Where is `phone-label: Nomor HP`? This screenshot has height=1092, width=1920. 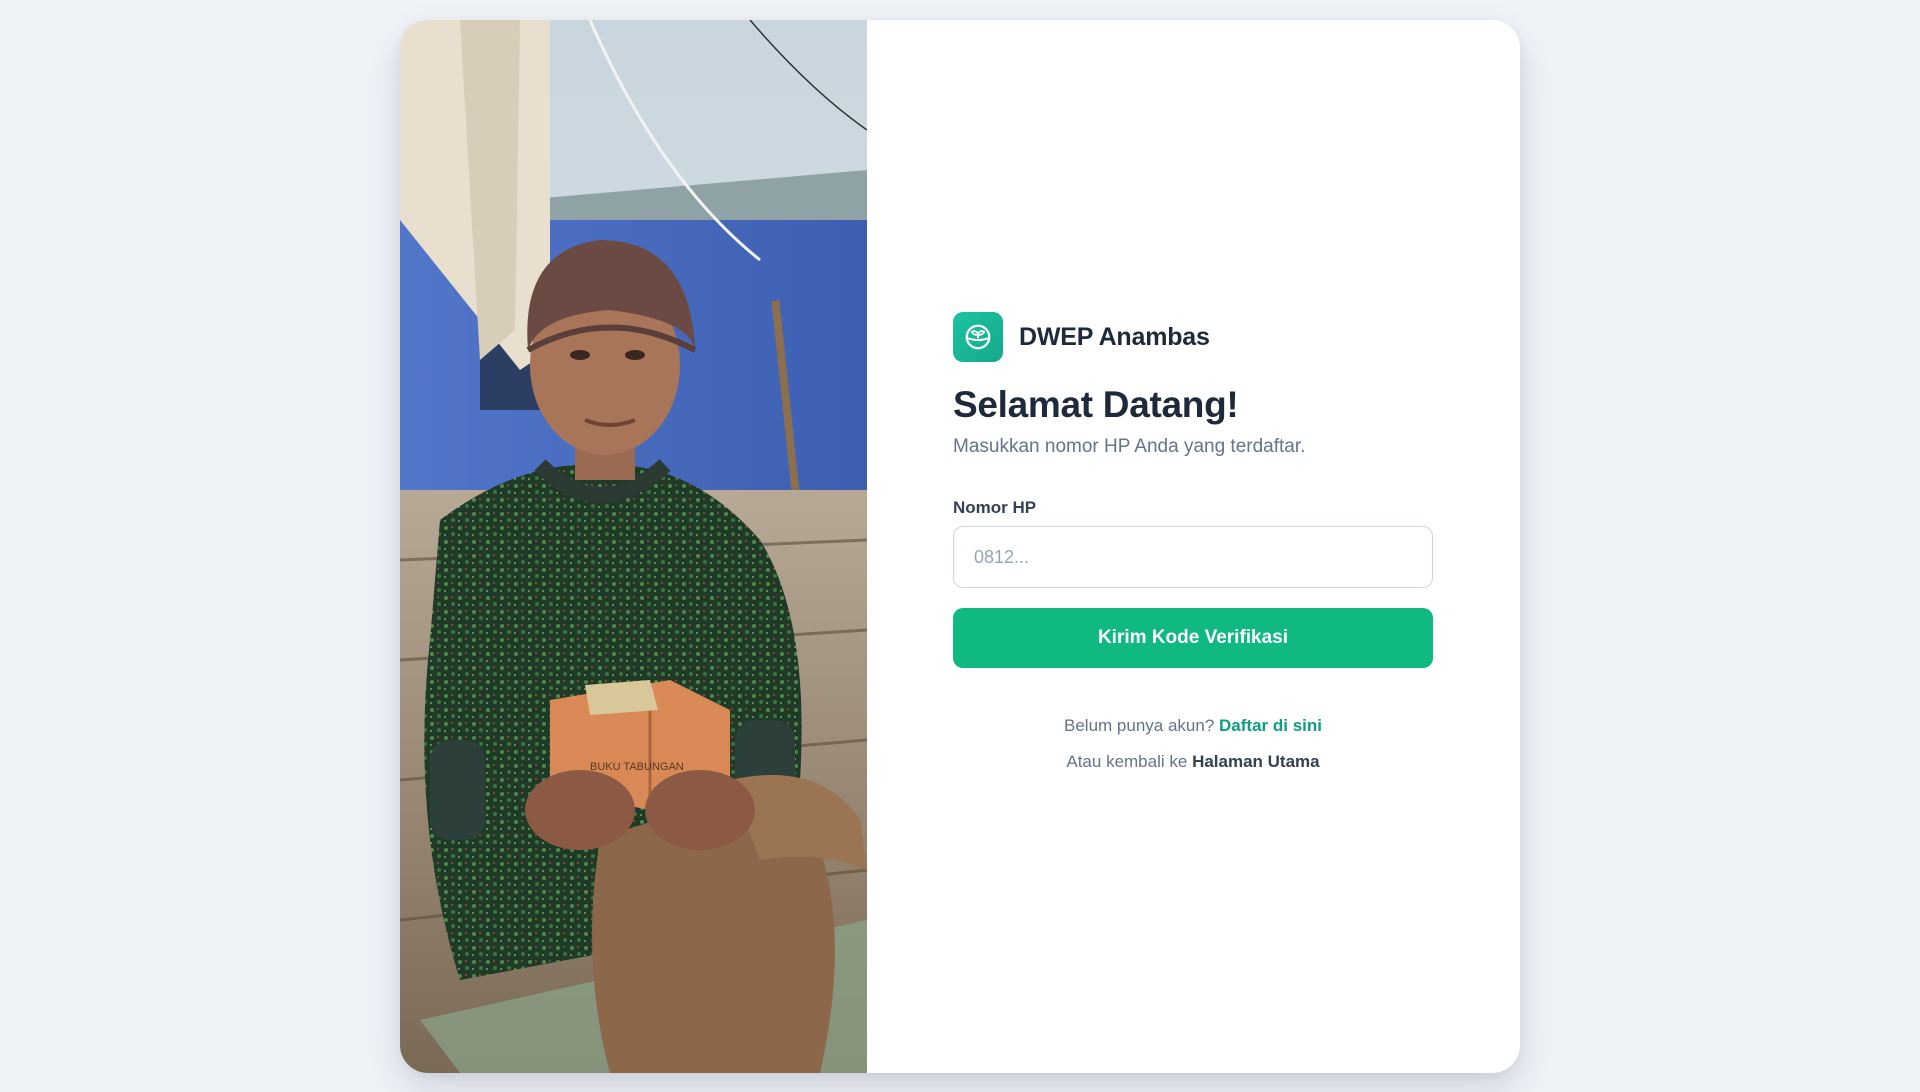
phone-label: Nomor HP is located at coordinates (995, 507).